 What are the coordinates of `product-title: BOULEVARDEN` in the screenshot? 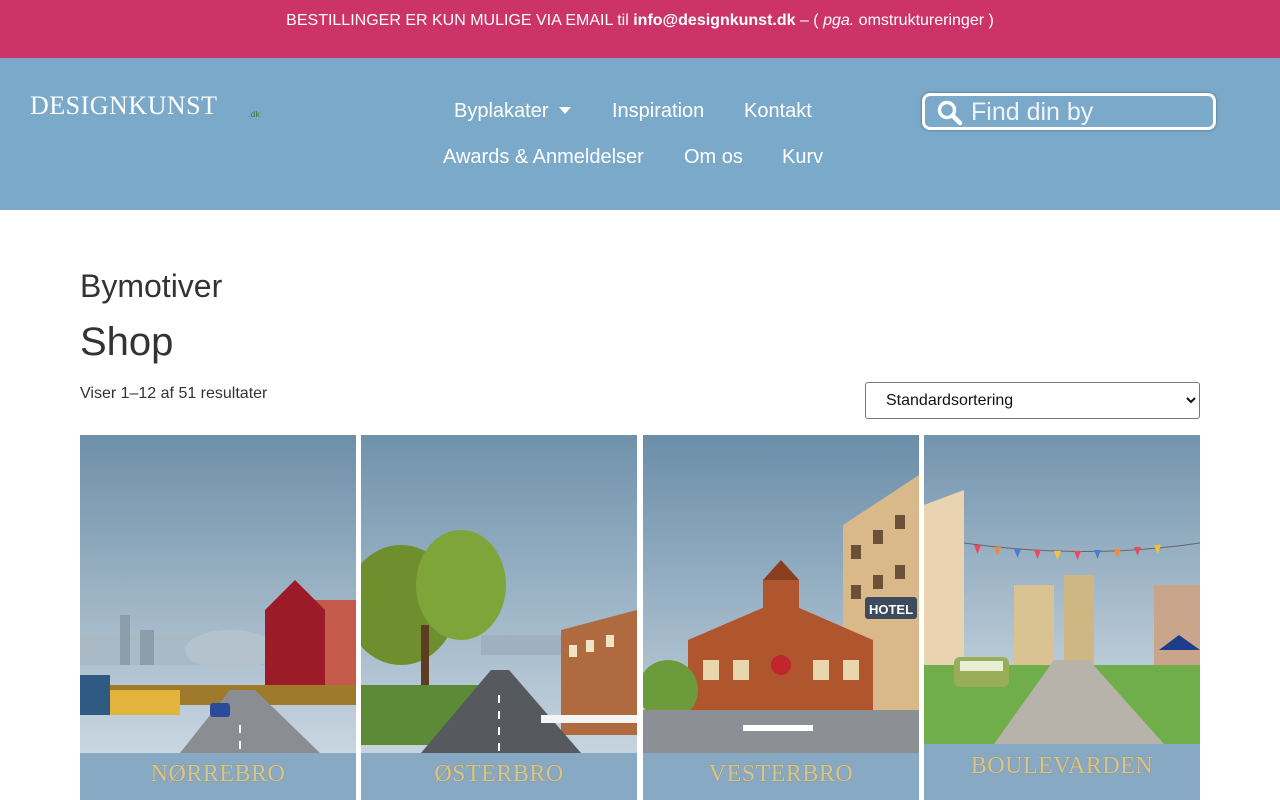 It's located at (1062, 766).